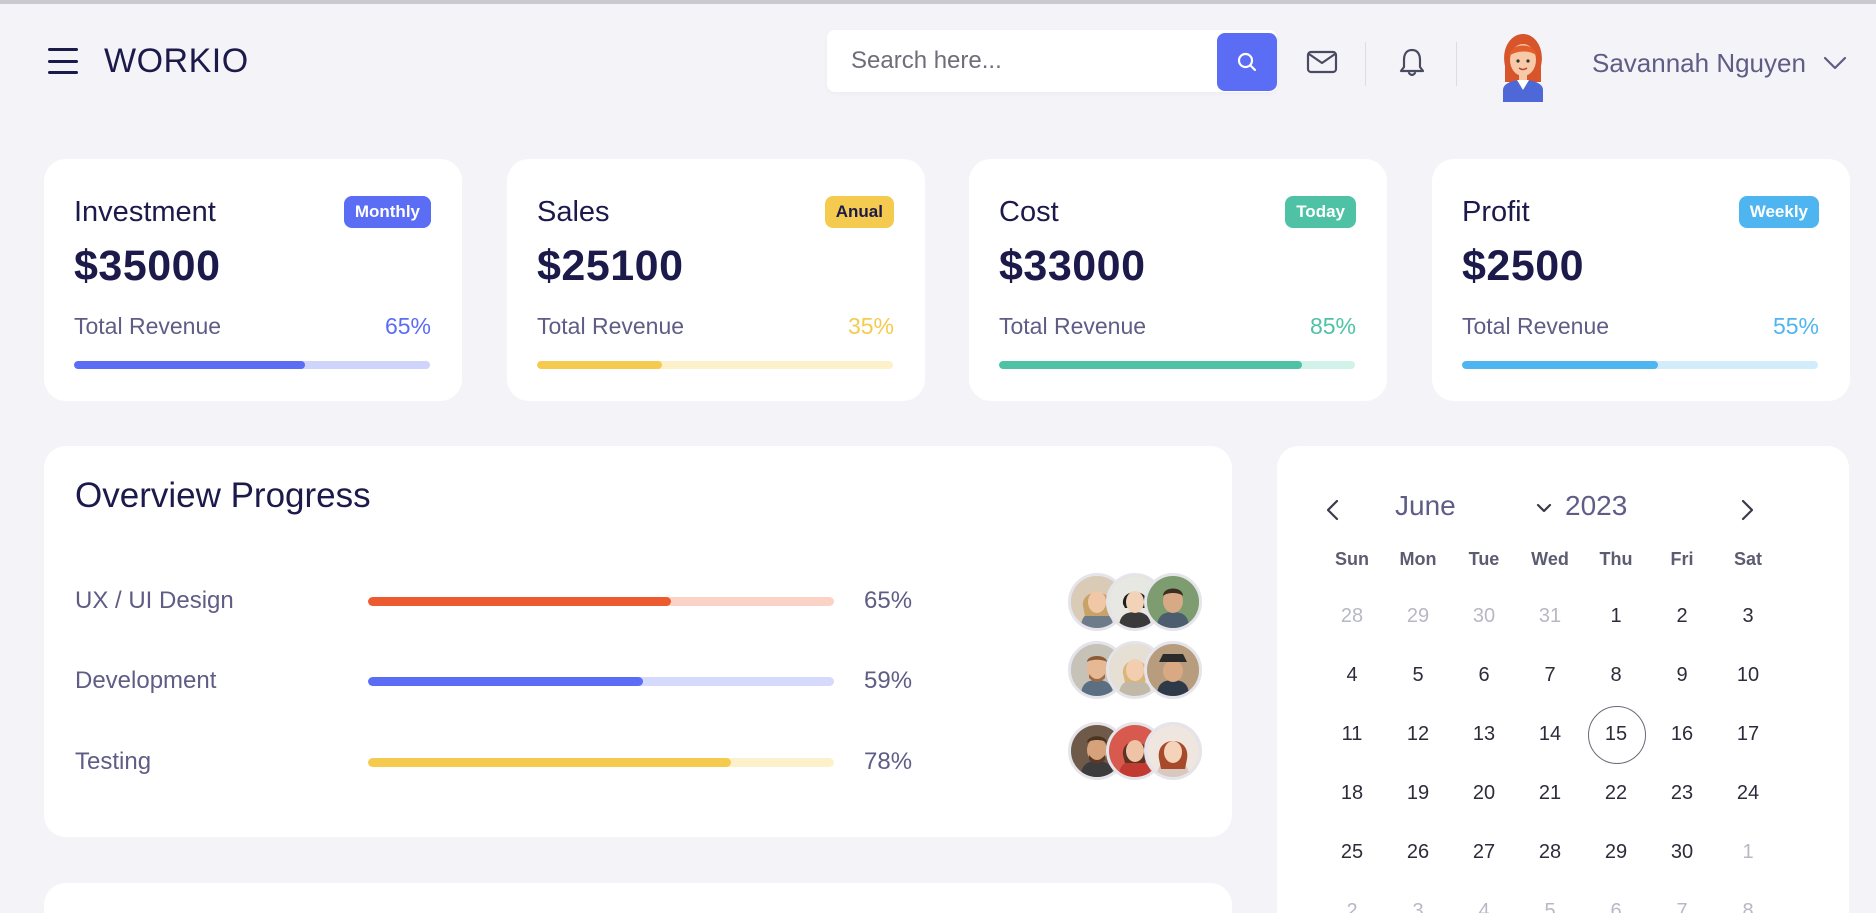  Describe the element at coordinates (1596, 506) in the screenshot. I see `year-select: 2023` at that location.